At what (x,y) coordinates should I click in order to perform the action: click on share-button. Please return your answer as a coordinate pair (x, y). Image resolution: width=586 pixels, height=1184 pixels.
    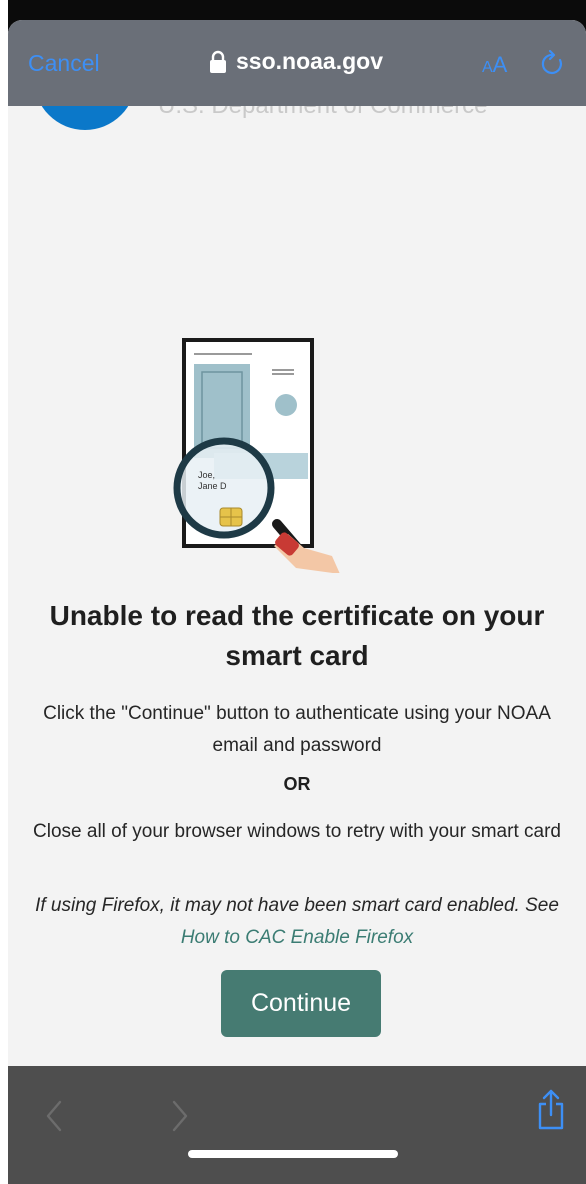
    Looking at the image, I should click on (551, 1110).